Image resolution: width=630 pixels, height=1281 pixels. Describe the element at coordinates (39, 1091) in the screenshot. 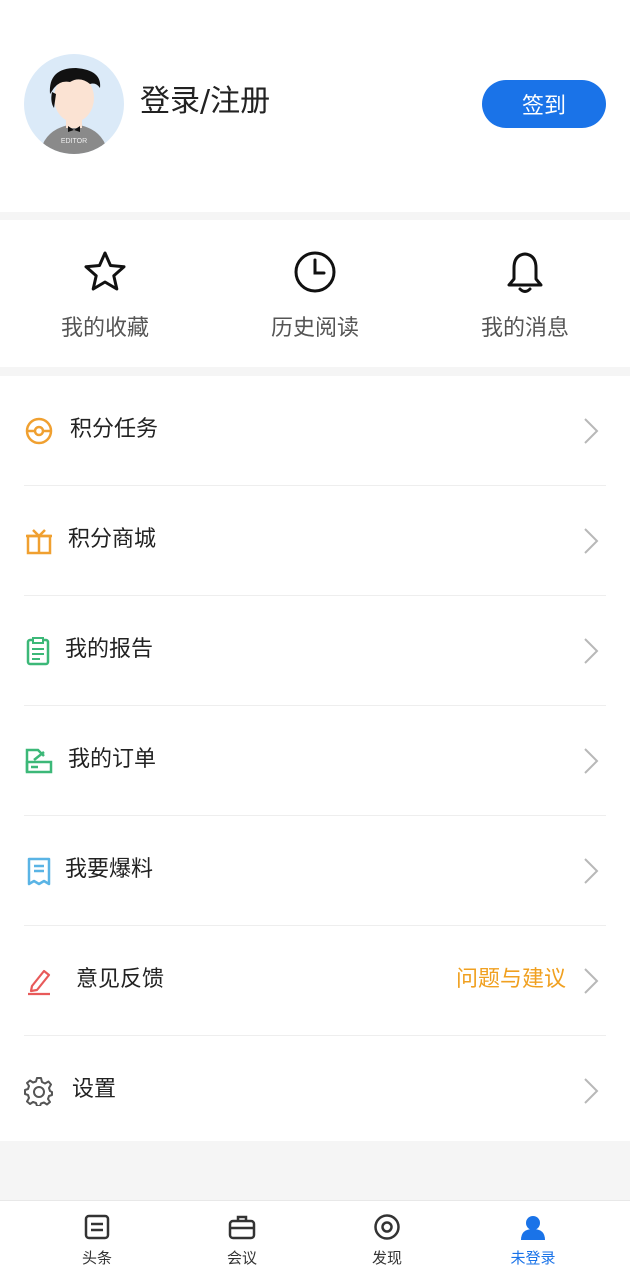

I see `gear-icon` at that location.